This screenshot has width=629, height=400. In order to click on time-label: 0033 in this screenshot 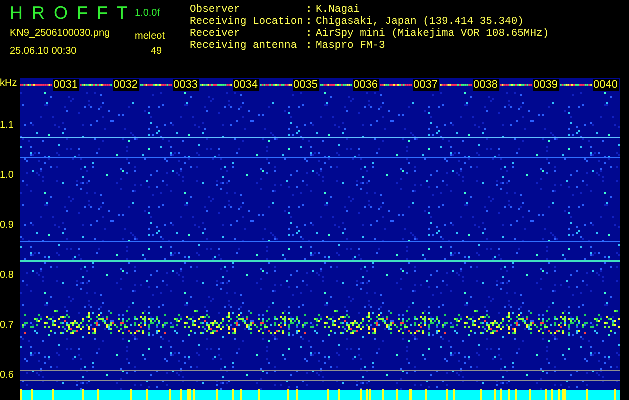, I will do `click(185, 85)`.